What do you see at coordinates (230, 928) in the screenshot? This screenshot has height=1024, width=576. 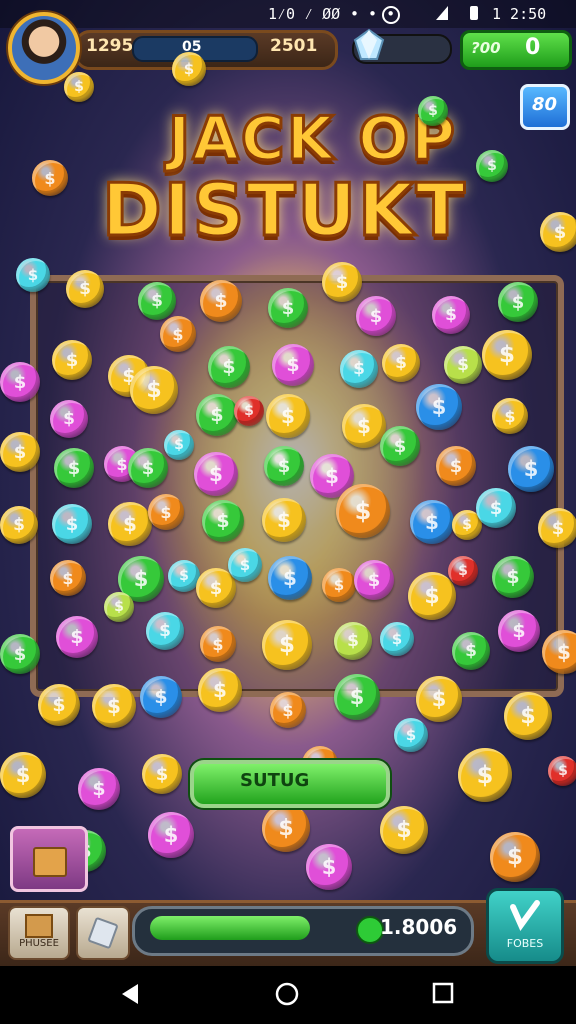 I see `progress-fill` at bounding box center [230, 928].